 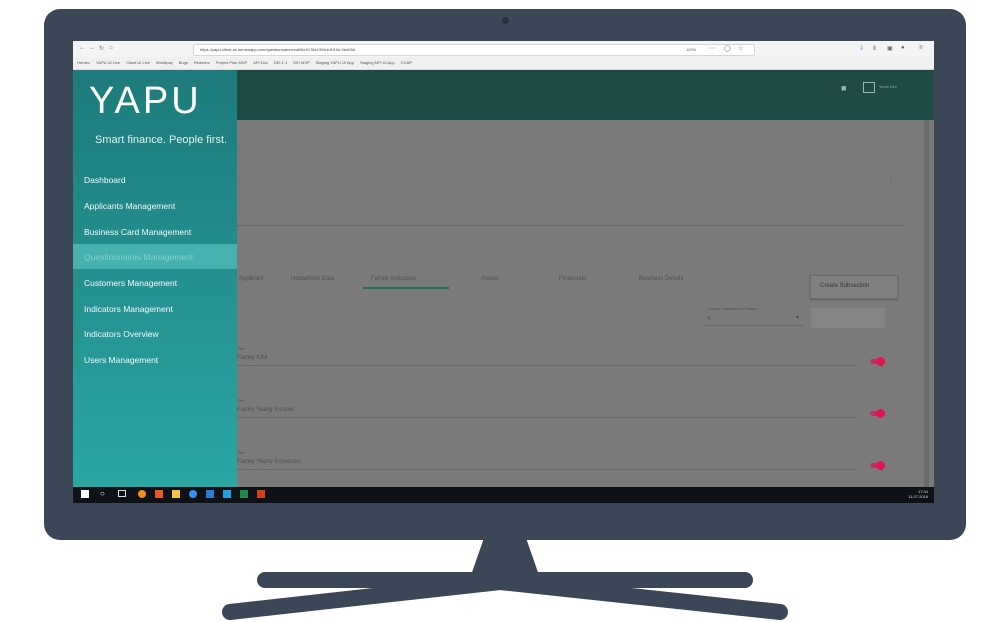 I want to click on app-icon-light-blue, so click(x=227, y=494).